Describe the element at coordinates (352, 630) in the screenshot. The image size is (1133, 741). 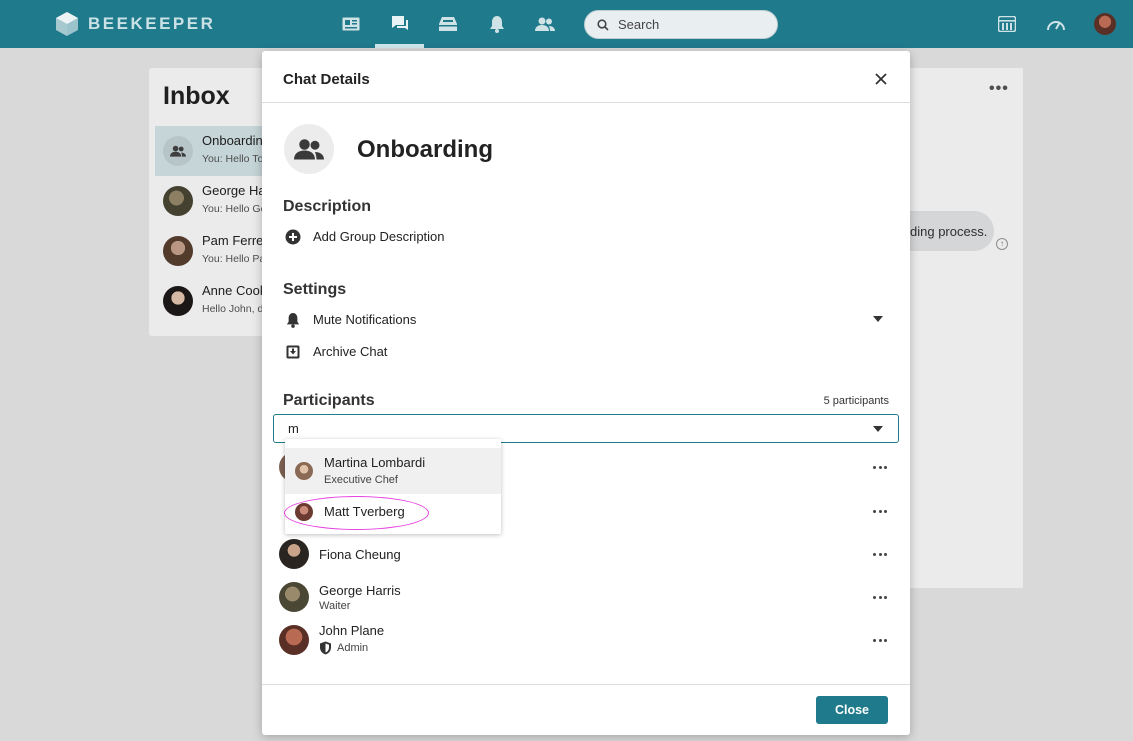
I see `participant-name: John Plane` at that location.